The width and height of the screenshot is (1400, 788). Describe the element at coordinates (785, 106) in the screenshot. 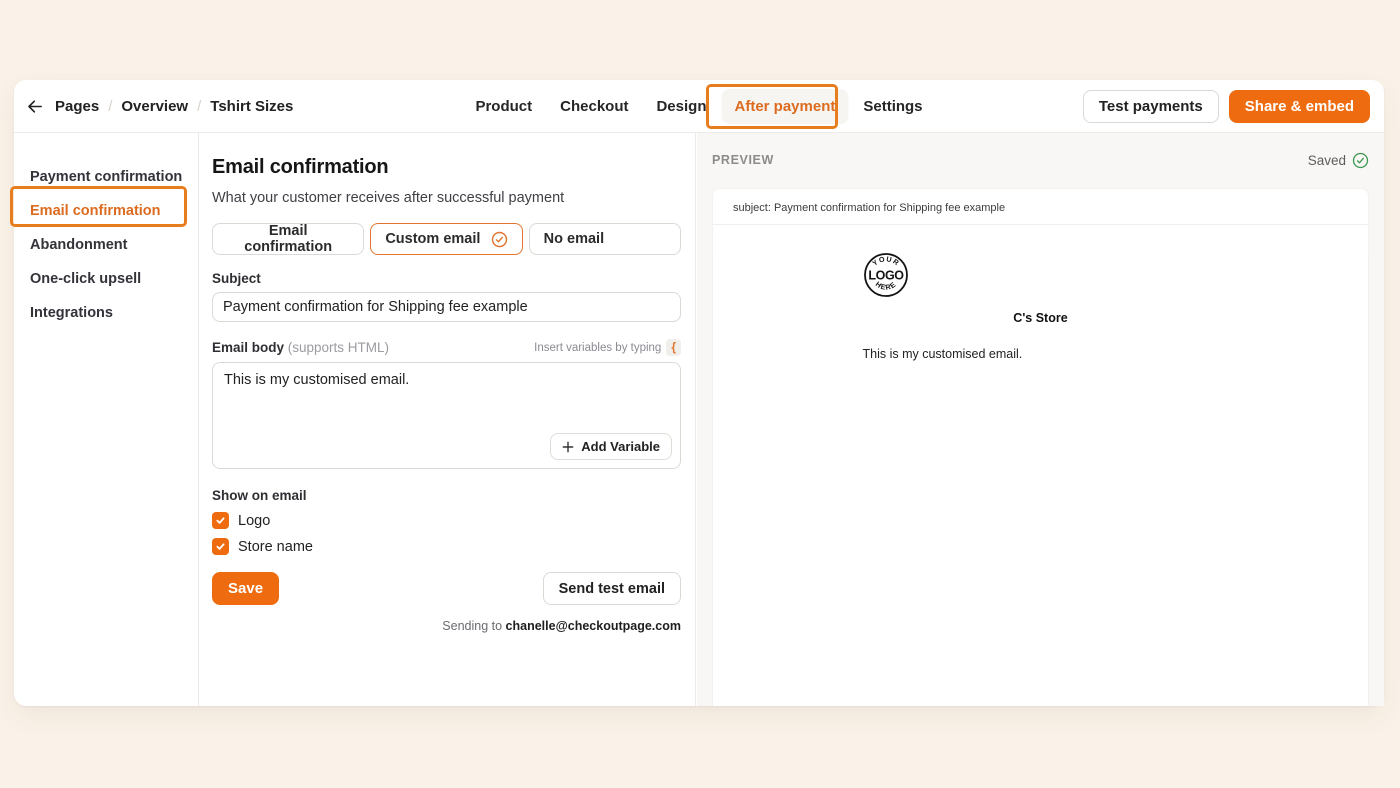

I see `tab-after-payment: After payment` at that location.